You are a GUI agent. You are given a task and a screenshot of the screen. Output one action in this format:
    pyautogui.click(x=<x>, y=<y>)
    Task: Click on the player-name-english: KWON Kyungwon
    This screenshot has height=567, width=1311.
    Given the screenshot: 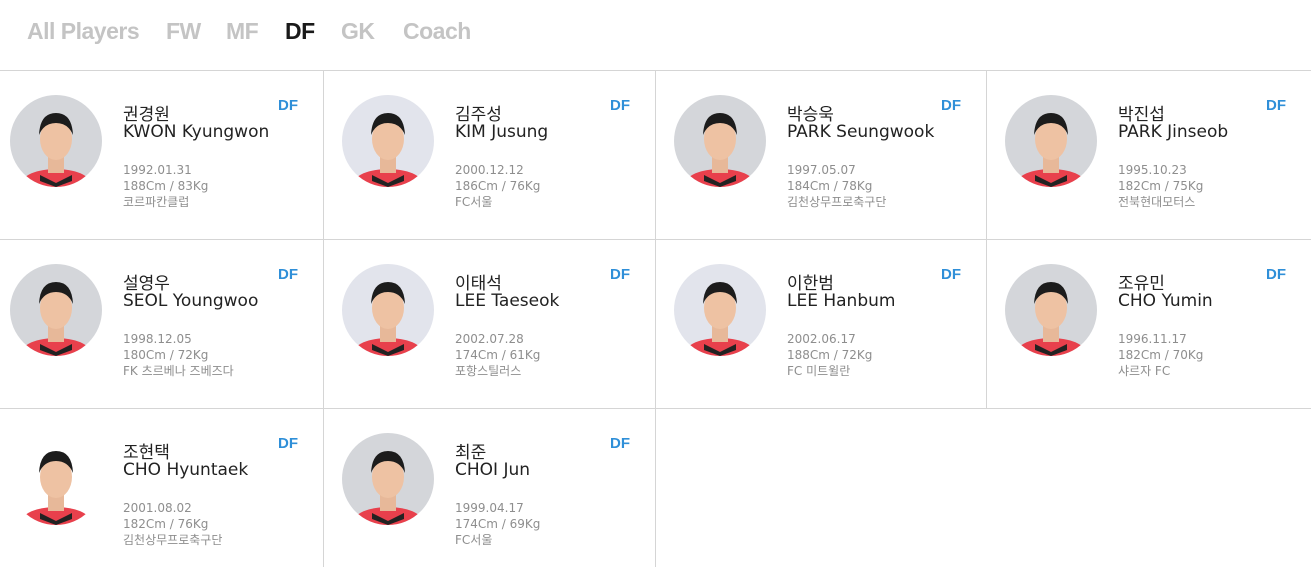 What is the action you would take?
    pyautogui.click(x=196, y=132)
    